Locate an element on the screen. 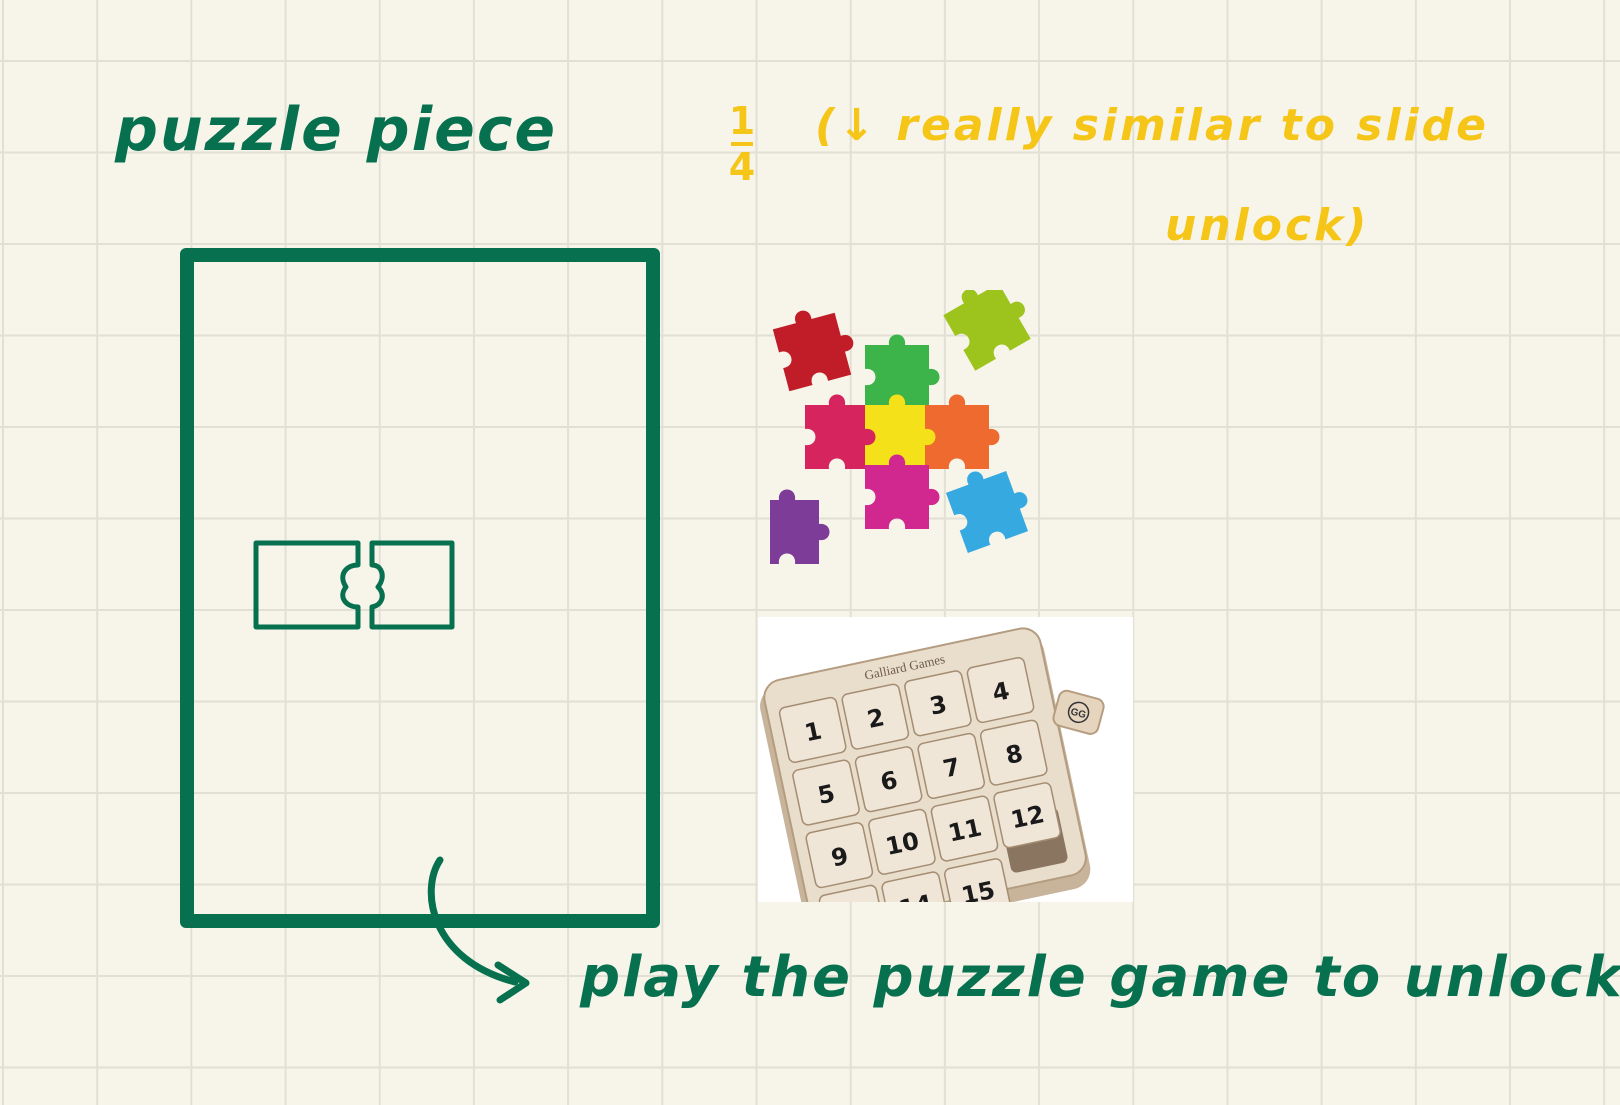  puzzle-tile: 9 is located at coordinates (839, 855).